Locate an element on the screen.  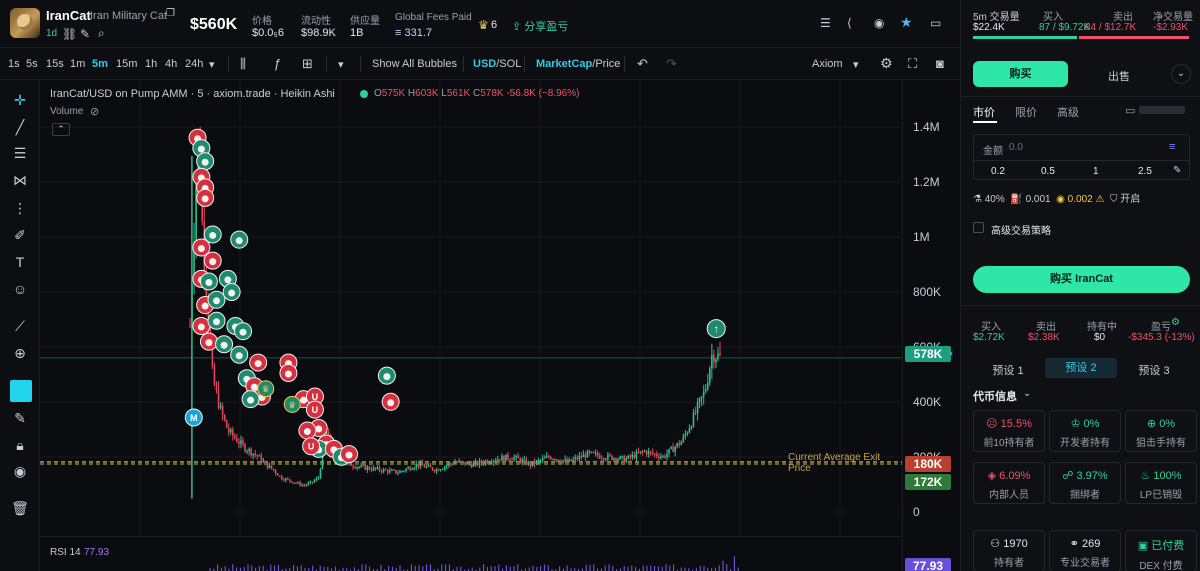
chevron-left-icon: ‹ is located at coordinates (951, 353).